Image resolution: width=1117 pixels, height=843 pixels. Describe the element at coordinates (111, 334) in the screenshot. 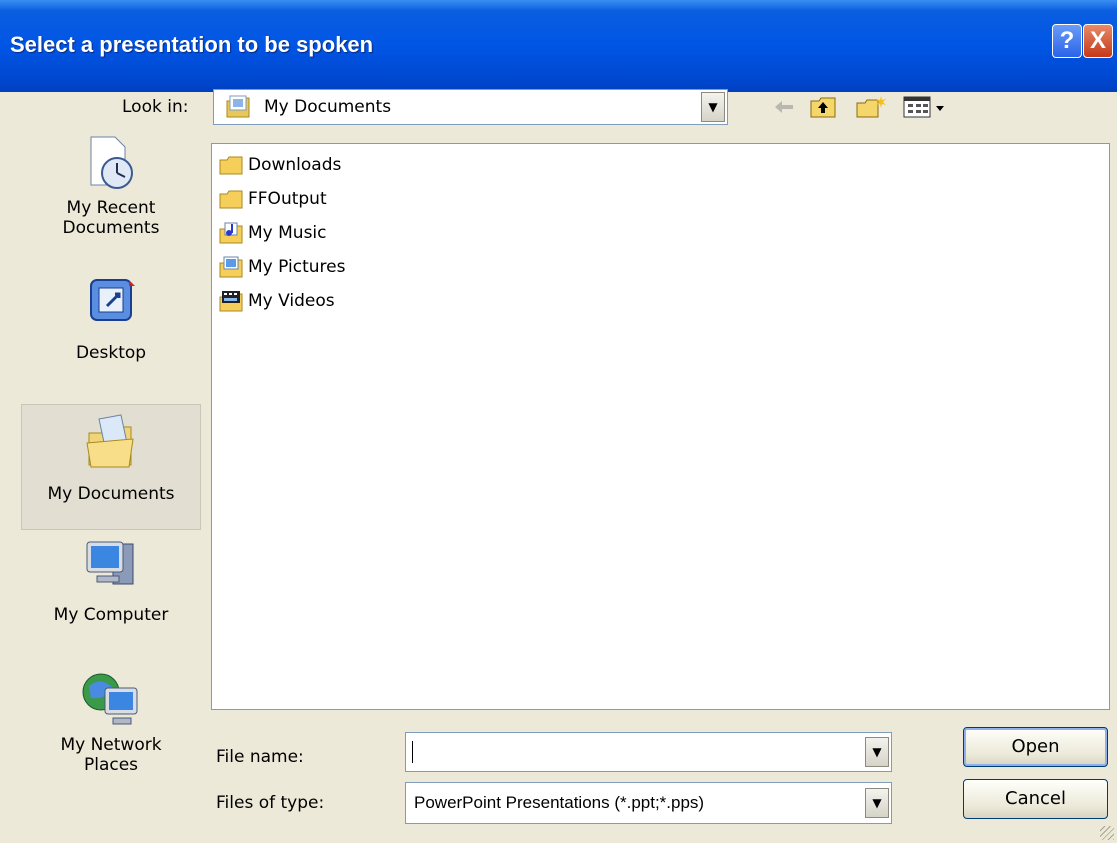

I see `place-desktop: Desktop` at that location.